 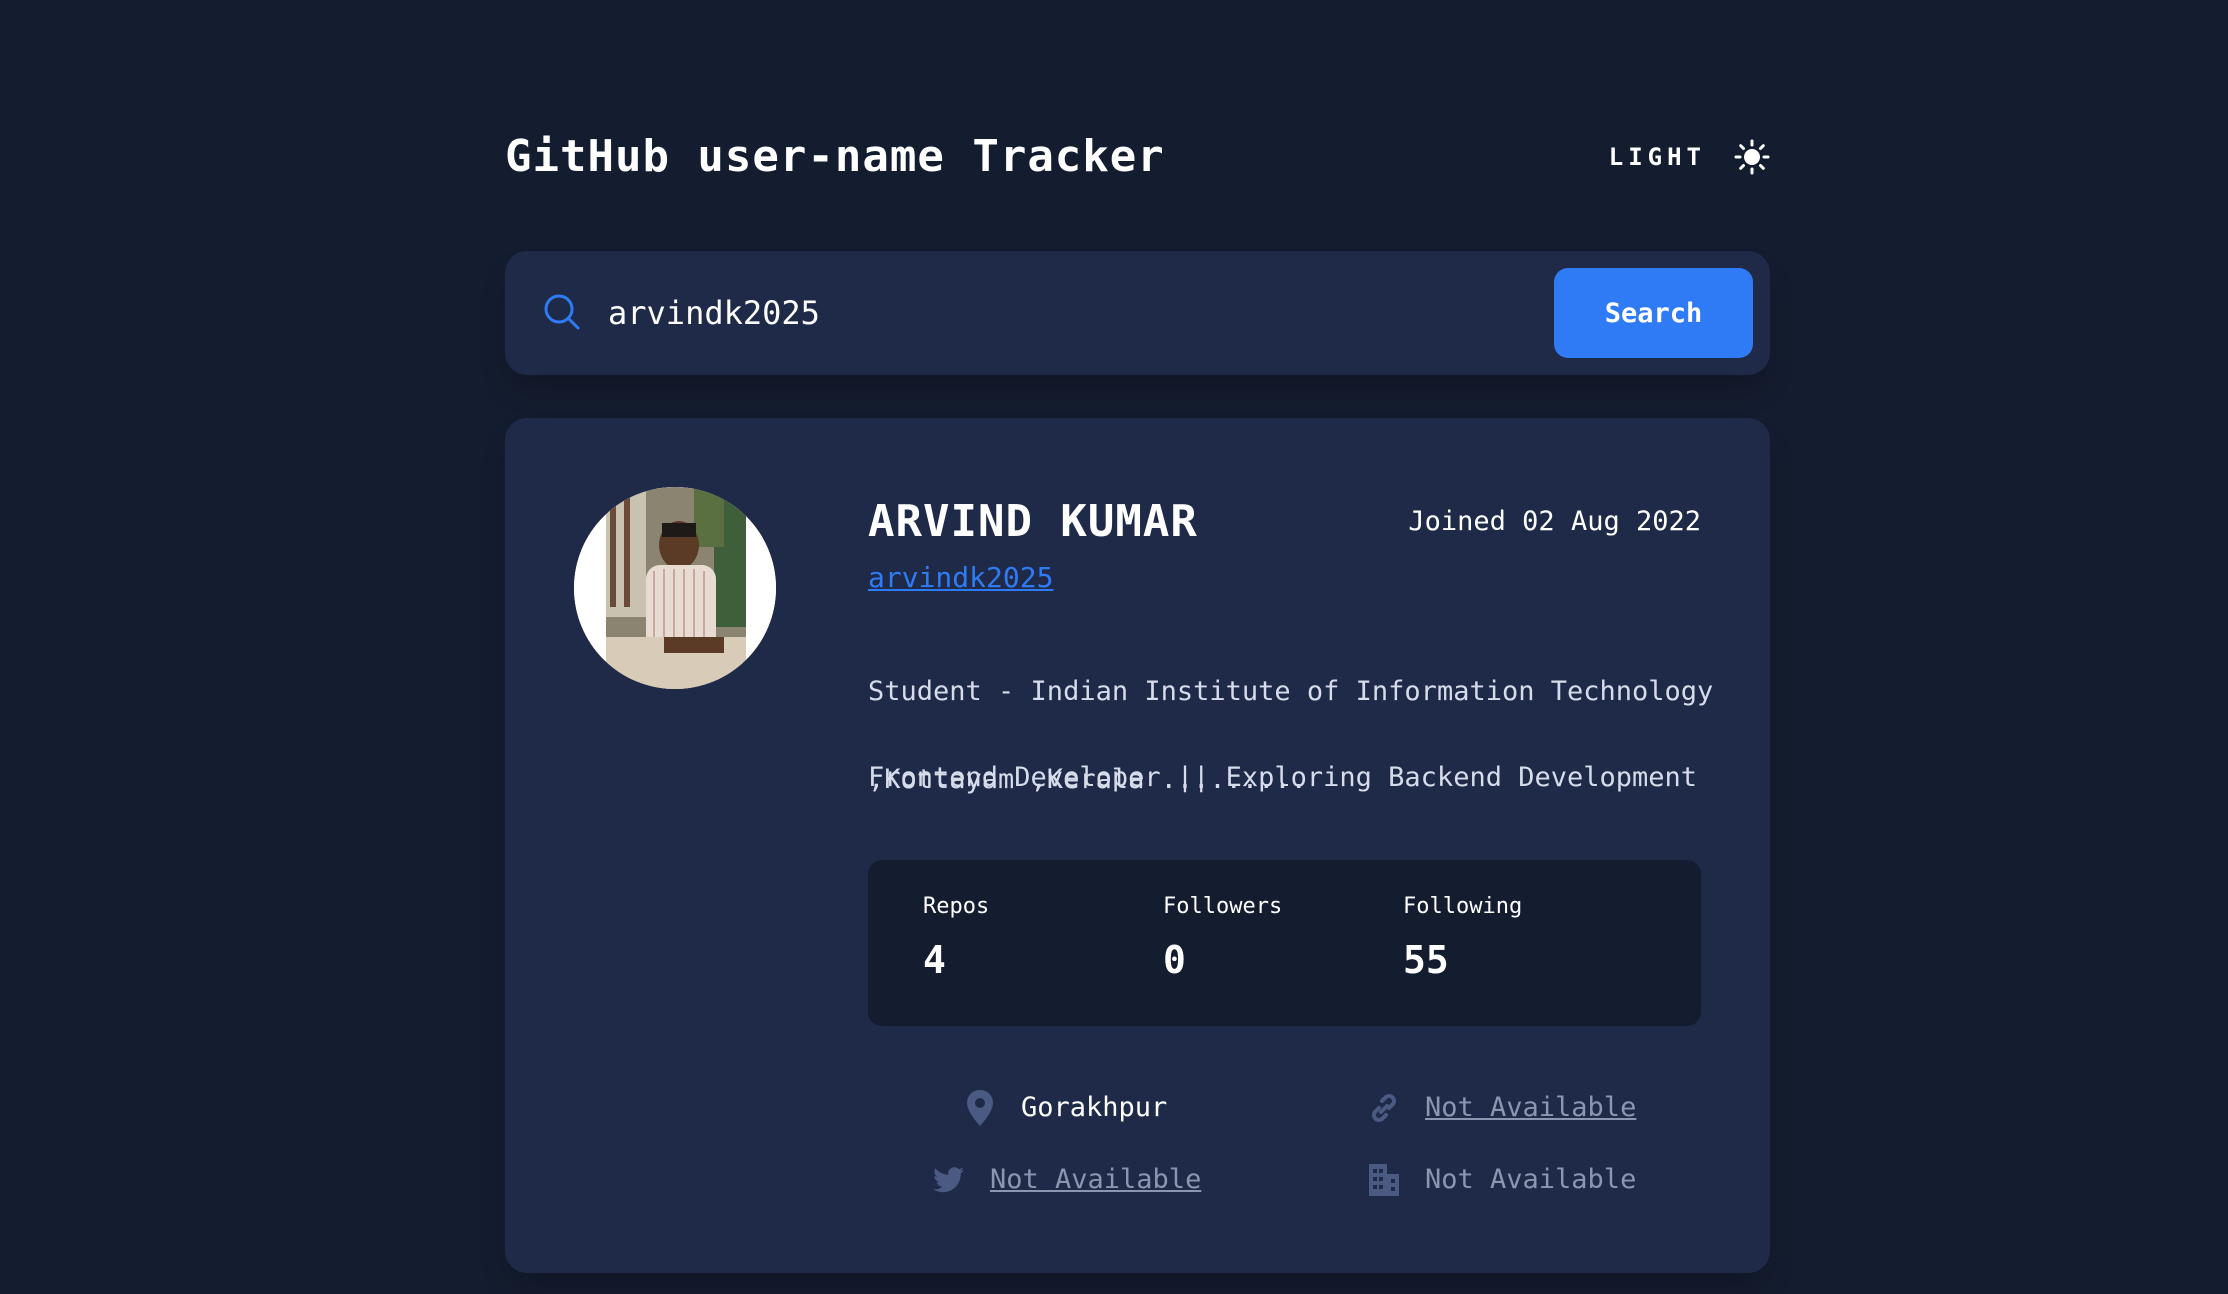 I want to click on stat-value: 55, so click(x=1426, y=960).